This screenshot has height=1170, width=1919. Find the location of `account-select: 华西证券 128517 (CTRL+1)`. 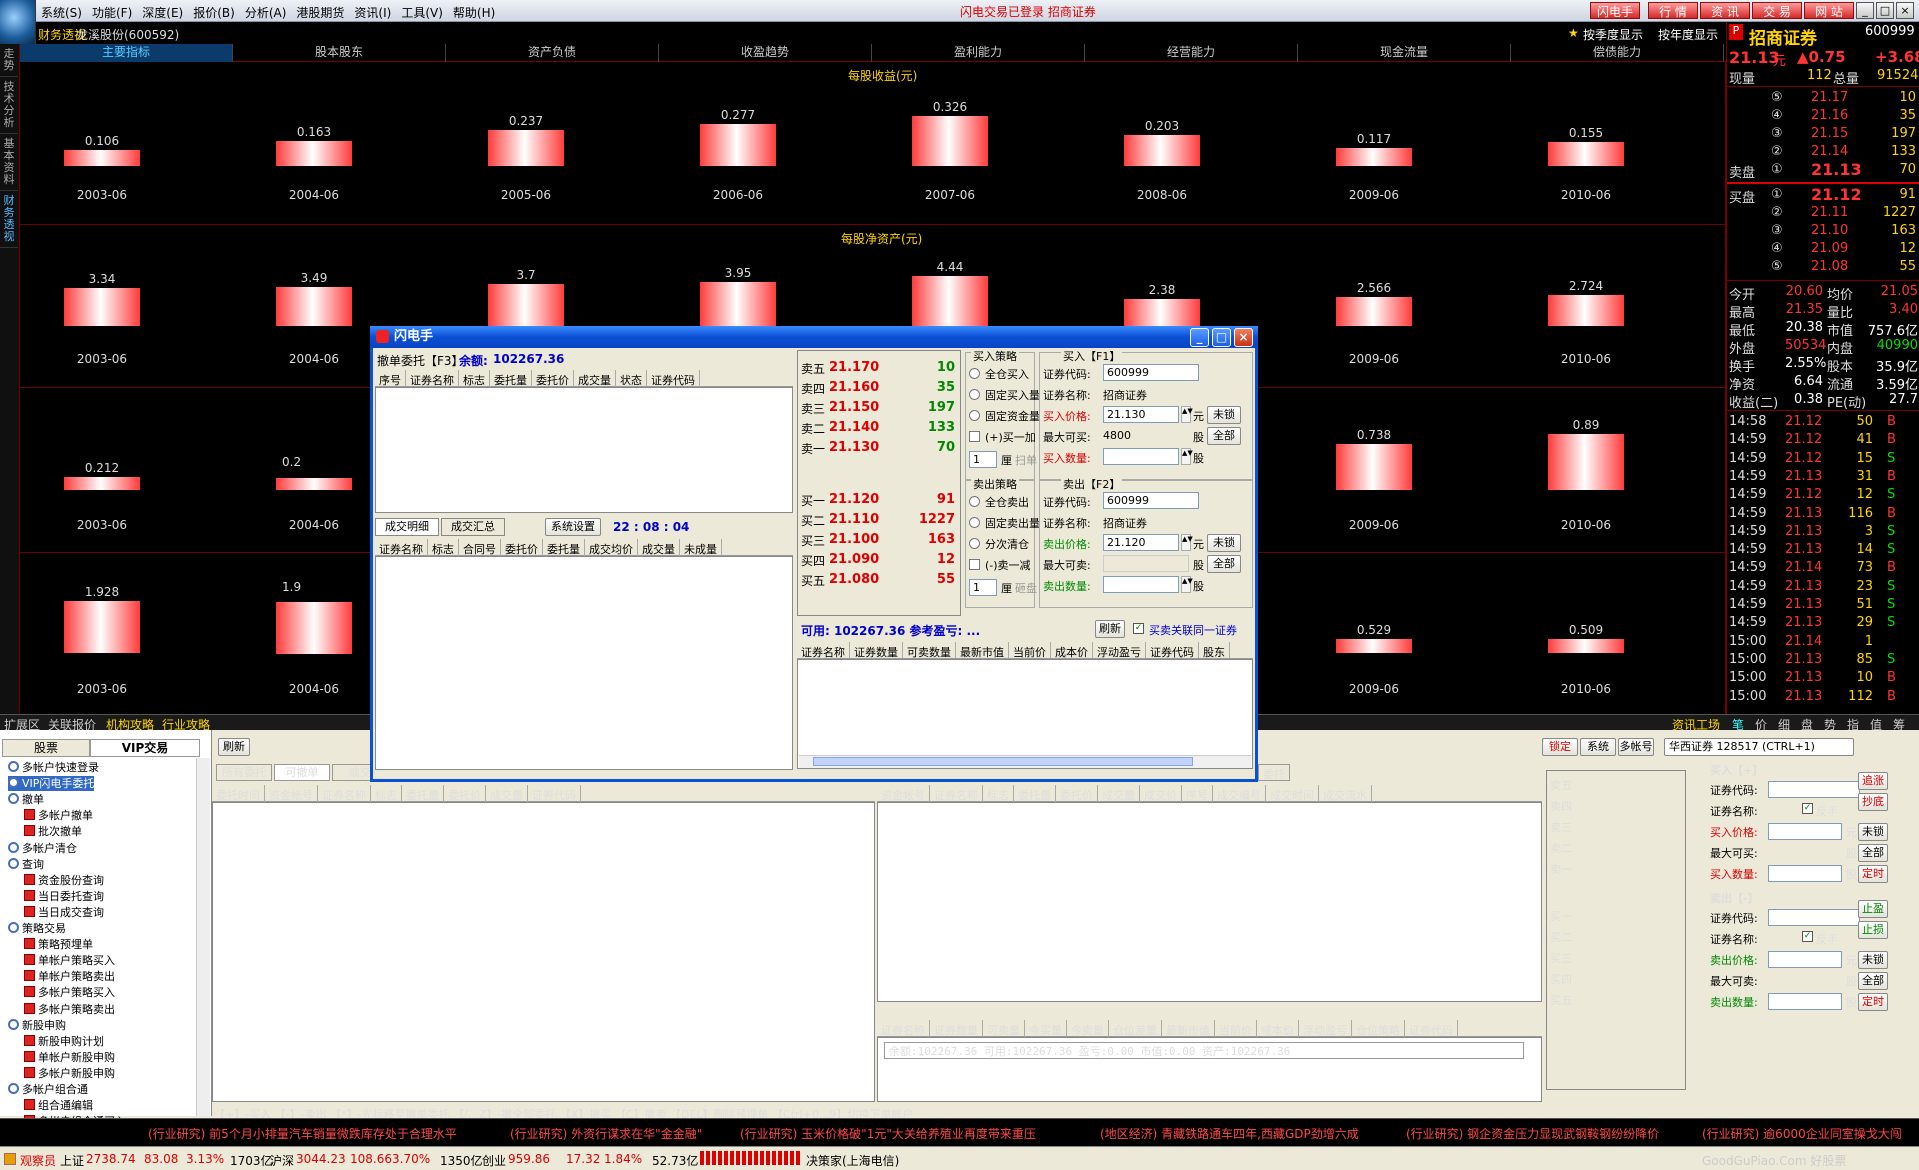

account-select: 华西证券 128517 (CTRL+1) is located at coordinates (1759, 747).